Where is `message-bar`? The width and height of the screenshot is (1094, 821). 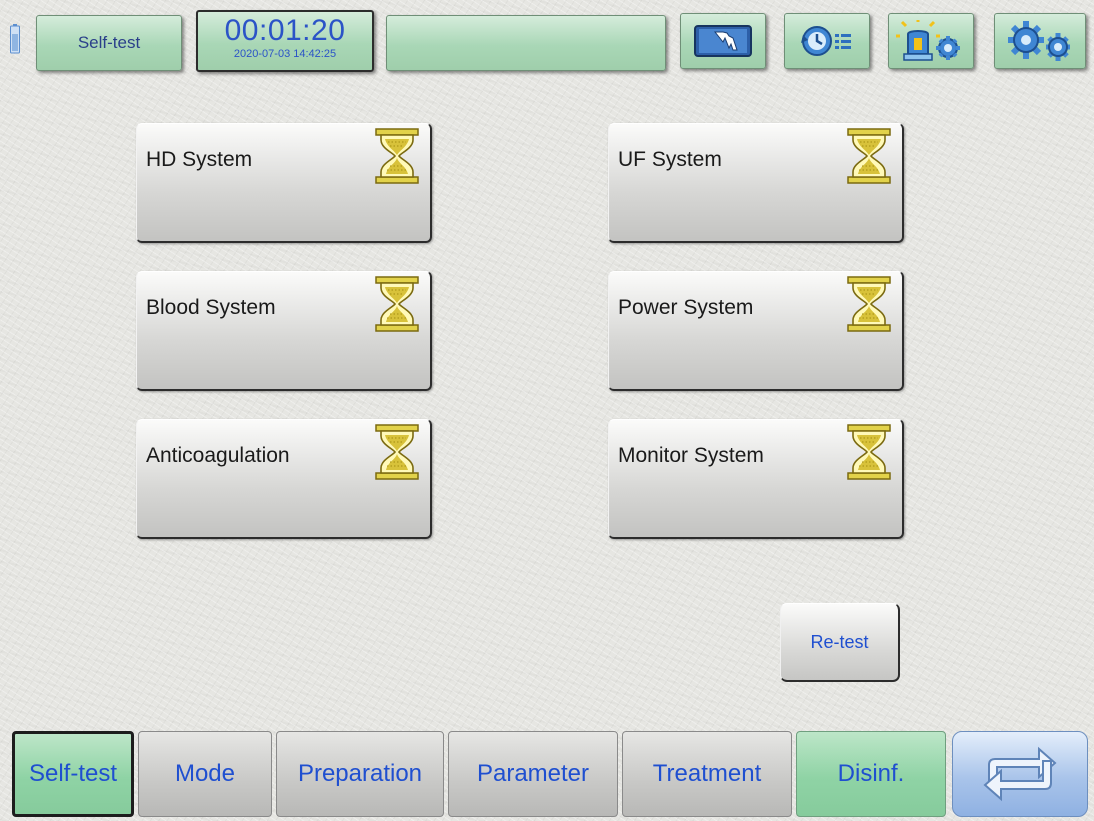
message-bar is located at coordinates (526, 43).